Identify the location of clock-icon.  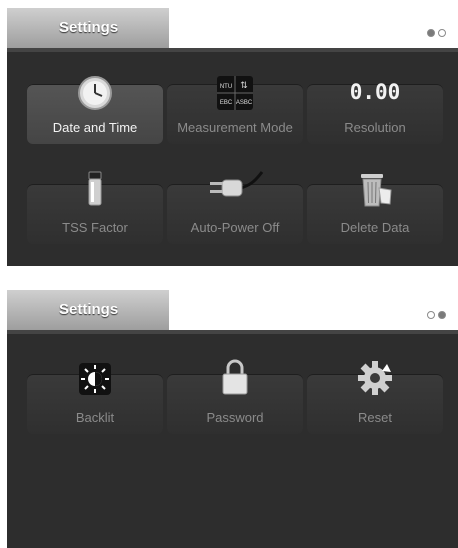
(95, 93).